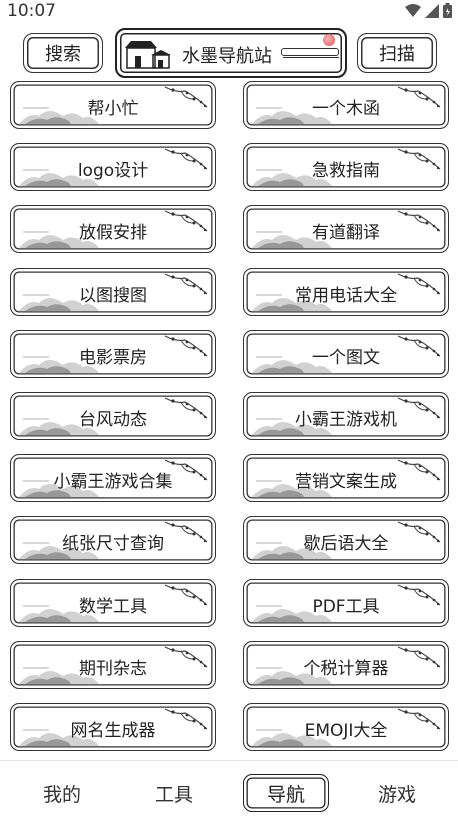 This screenshot has width=458, height=820. I want to click on tab-games: 游戏, so click(397, 793).